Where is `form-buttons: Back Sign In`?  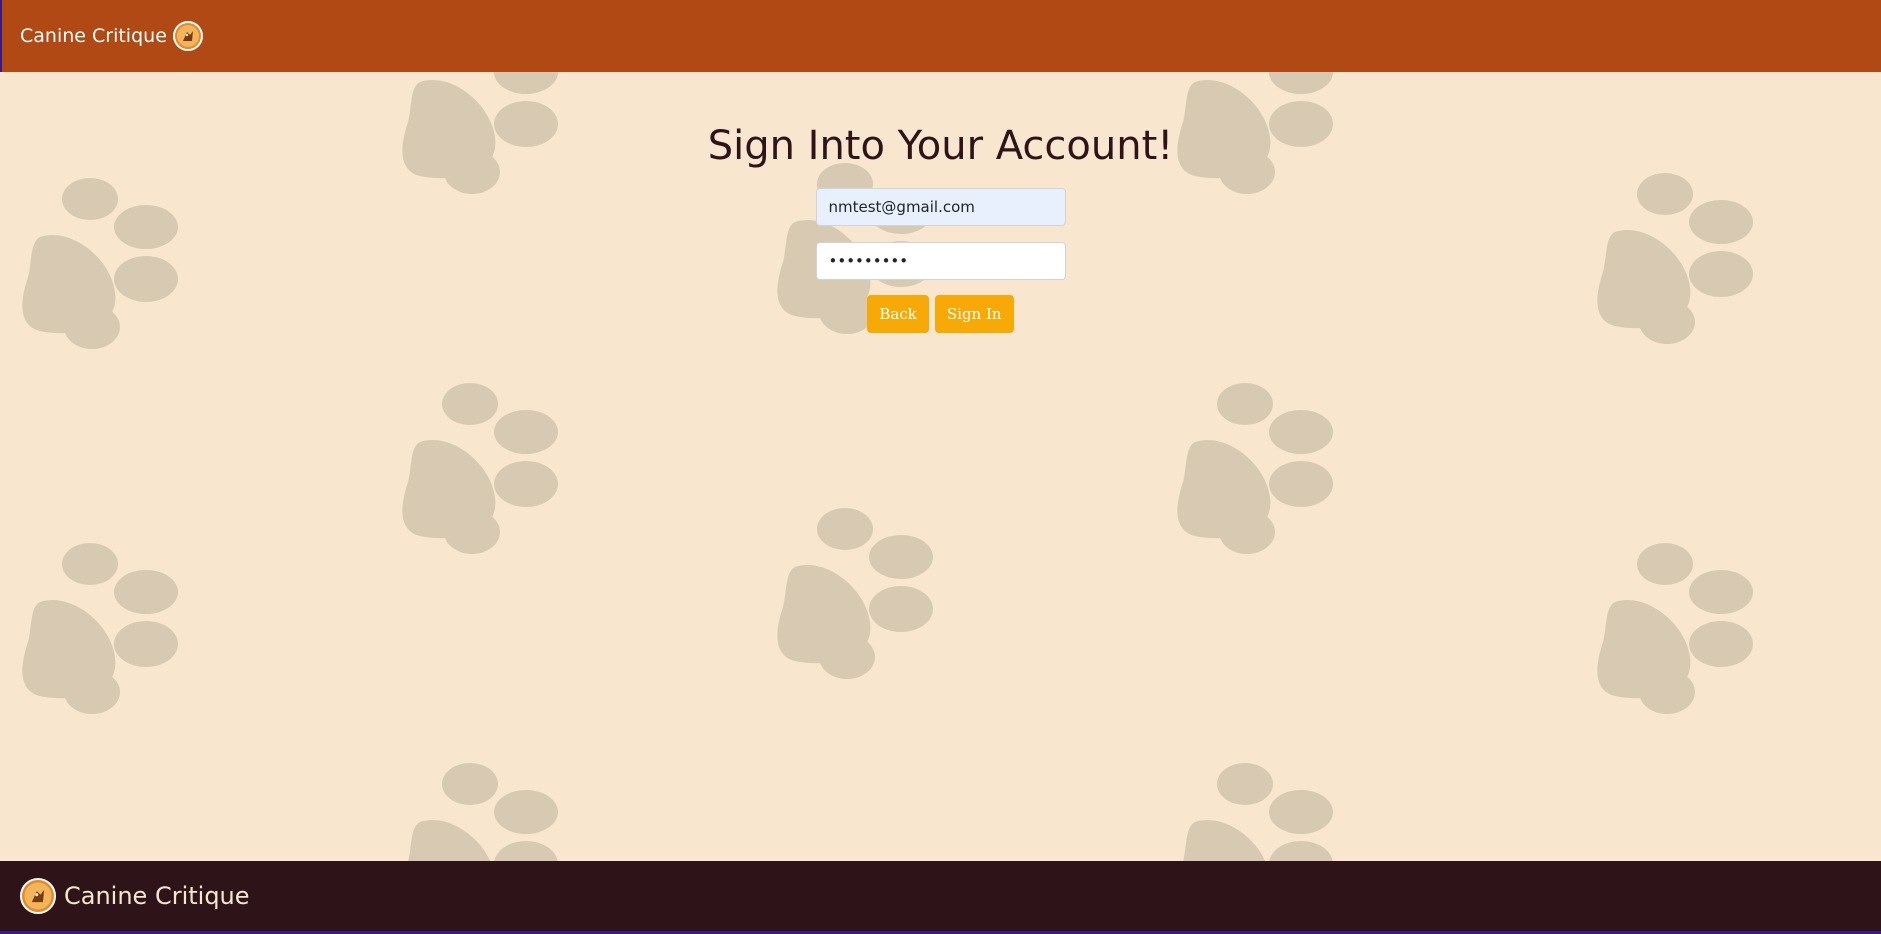 form-buttons: Back Sign In is located at coordinates (940, 314).